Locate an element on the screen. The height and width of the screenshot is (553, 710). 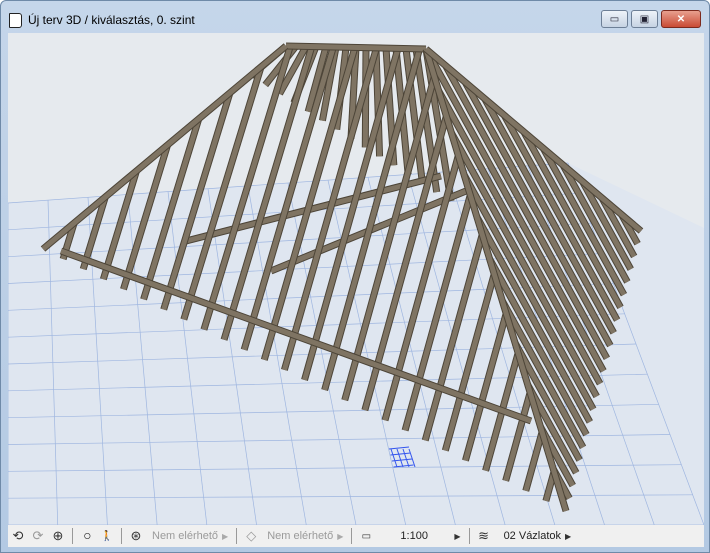
scale-dropdown: 1:100 is located at coordinates (425, 536).